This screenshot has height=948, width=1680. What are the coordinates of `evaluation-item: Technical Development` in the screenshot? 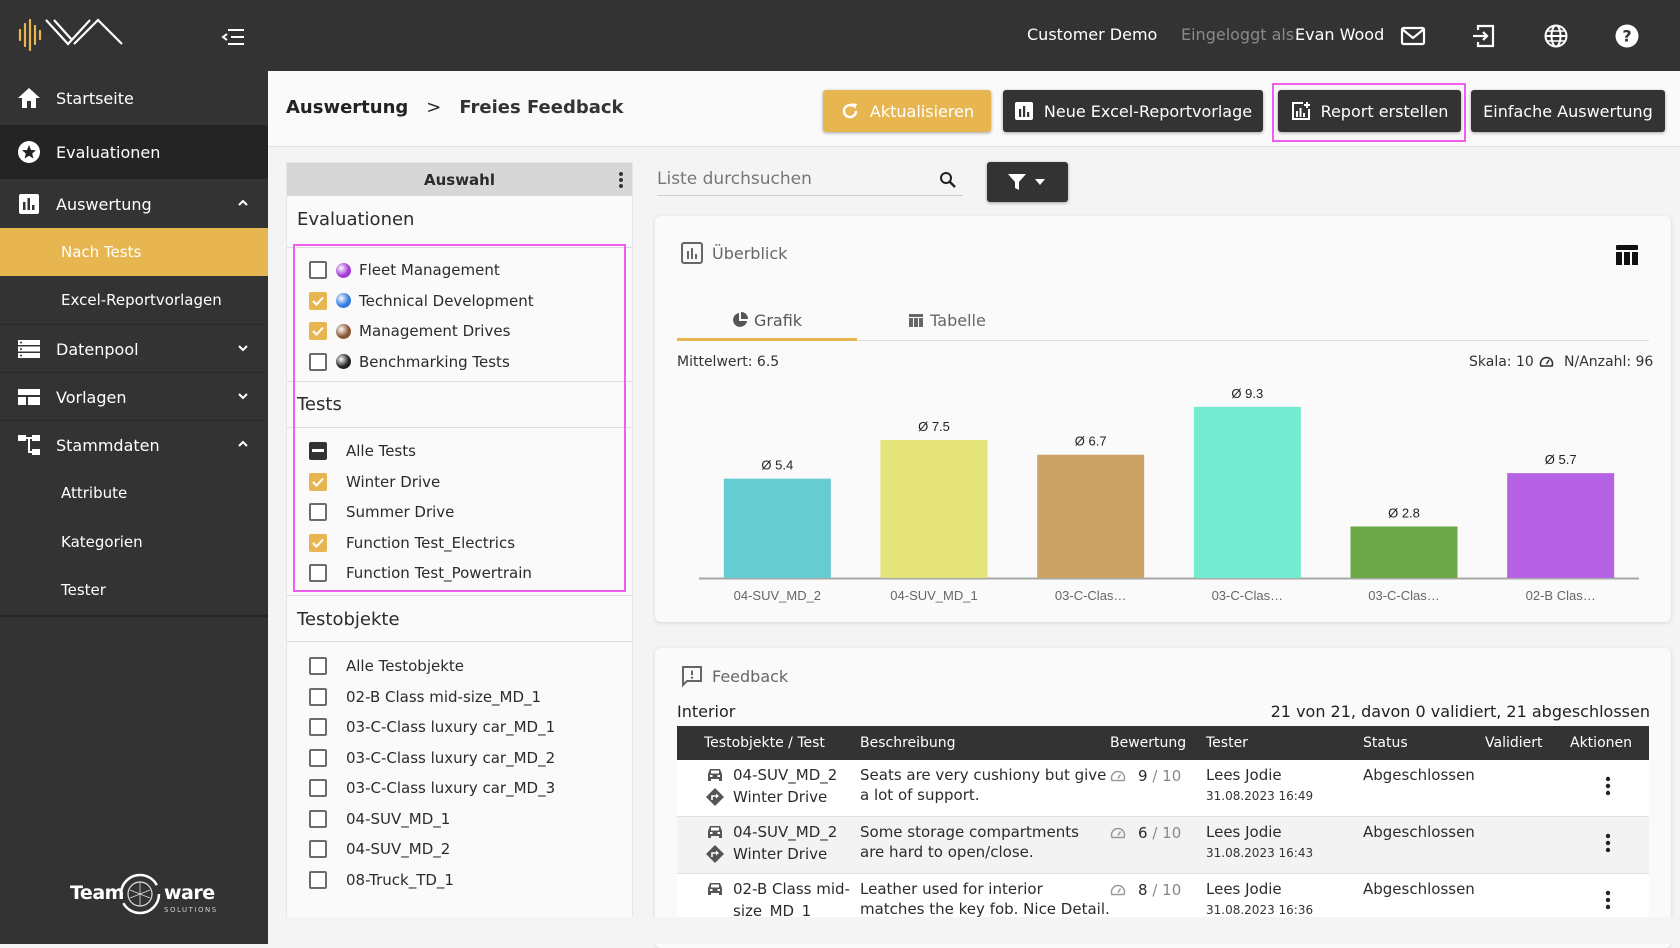 It's located at (421, 301).